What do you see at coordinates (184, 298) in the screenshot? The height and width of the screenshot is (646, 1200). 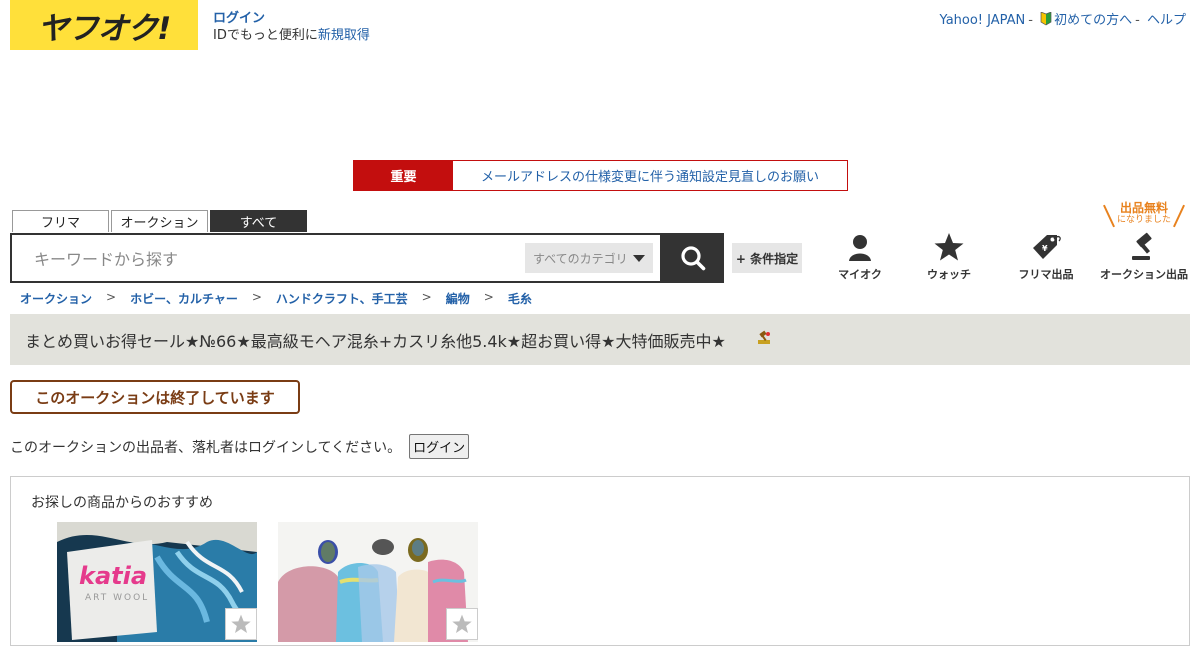 I see `breadcrumb-item: ホビー、カルチャー` at bounding box center [184, 298].